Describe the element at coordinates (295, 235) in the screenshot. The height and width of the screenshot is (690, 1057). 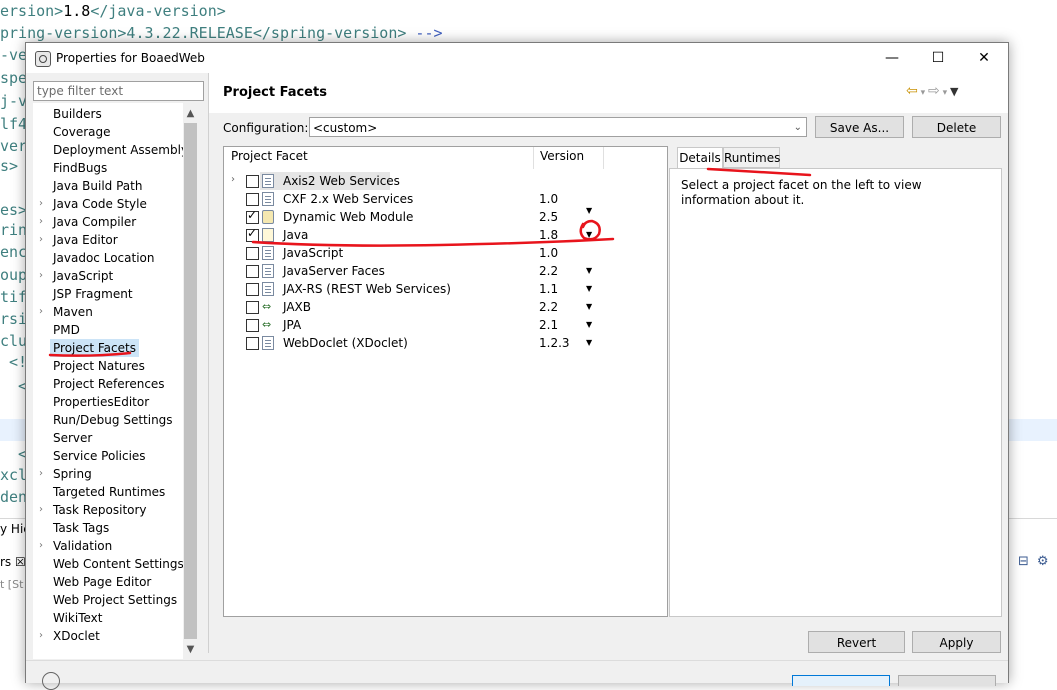
I see `facet-name: Java` at that location.